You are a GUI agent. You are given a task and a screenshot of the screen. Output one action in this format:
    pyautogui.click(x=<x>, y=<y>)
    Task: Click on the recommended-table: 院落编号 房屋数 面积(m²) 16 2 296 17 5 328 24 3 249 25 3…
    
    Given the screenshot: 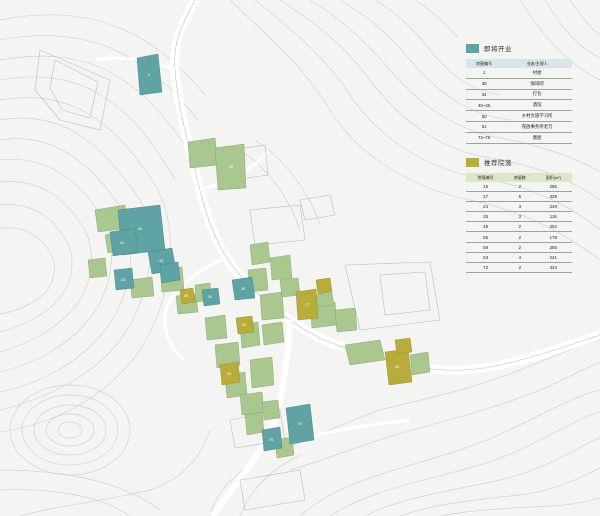 What is the action you would take?
    pyautogui.click(x=519, y=223)
    